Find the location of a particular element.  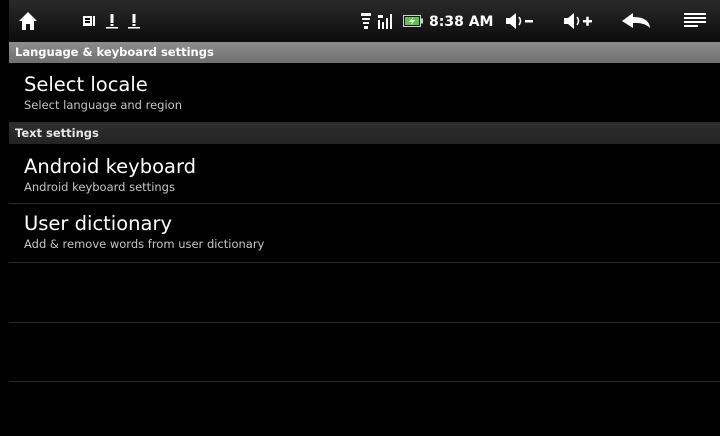

section-header-language-keyboard: Language & keyboard settings is located at coordinates (364, 52).